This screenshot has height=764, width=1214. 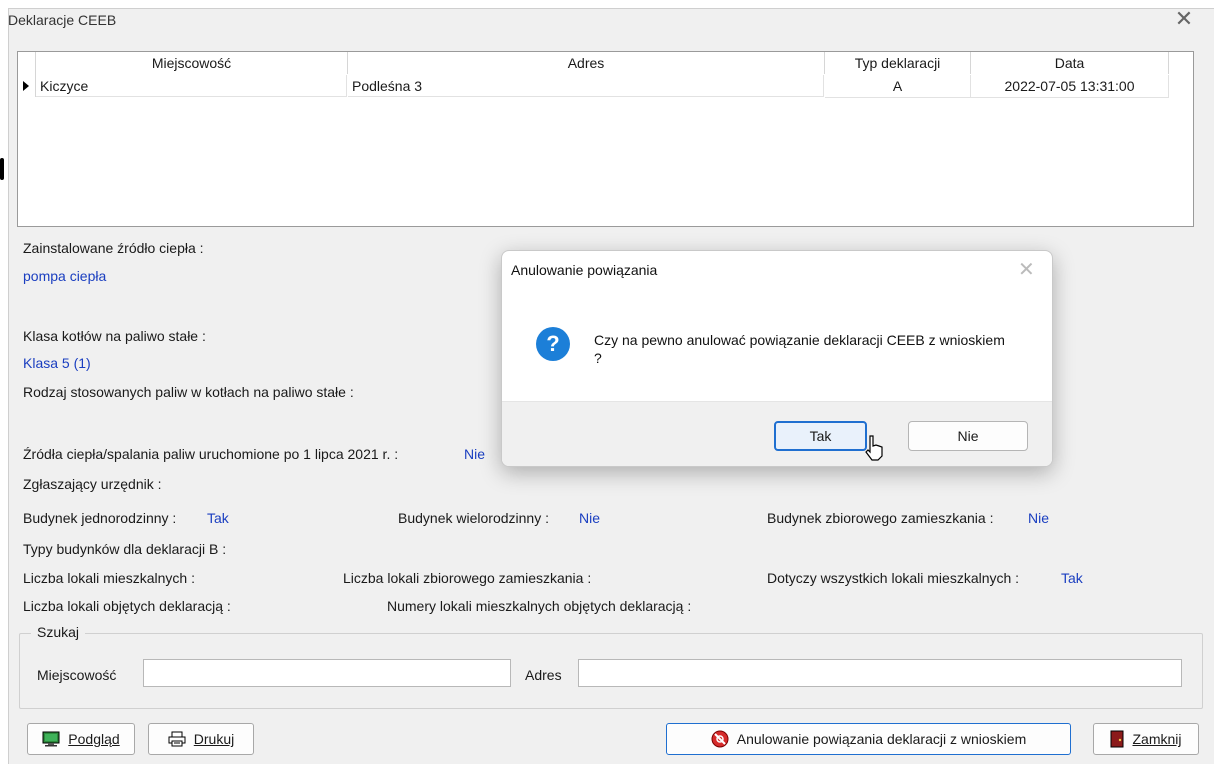 What do you see at coordinates (968, 436) in the screenshot?
I see `dialog-no-button: Nie` at bounding box center [968, 436].